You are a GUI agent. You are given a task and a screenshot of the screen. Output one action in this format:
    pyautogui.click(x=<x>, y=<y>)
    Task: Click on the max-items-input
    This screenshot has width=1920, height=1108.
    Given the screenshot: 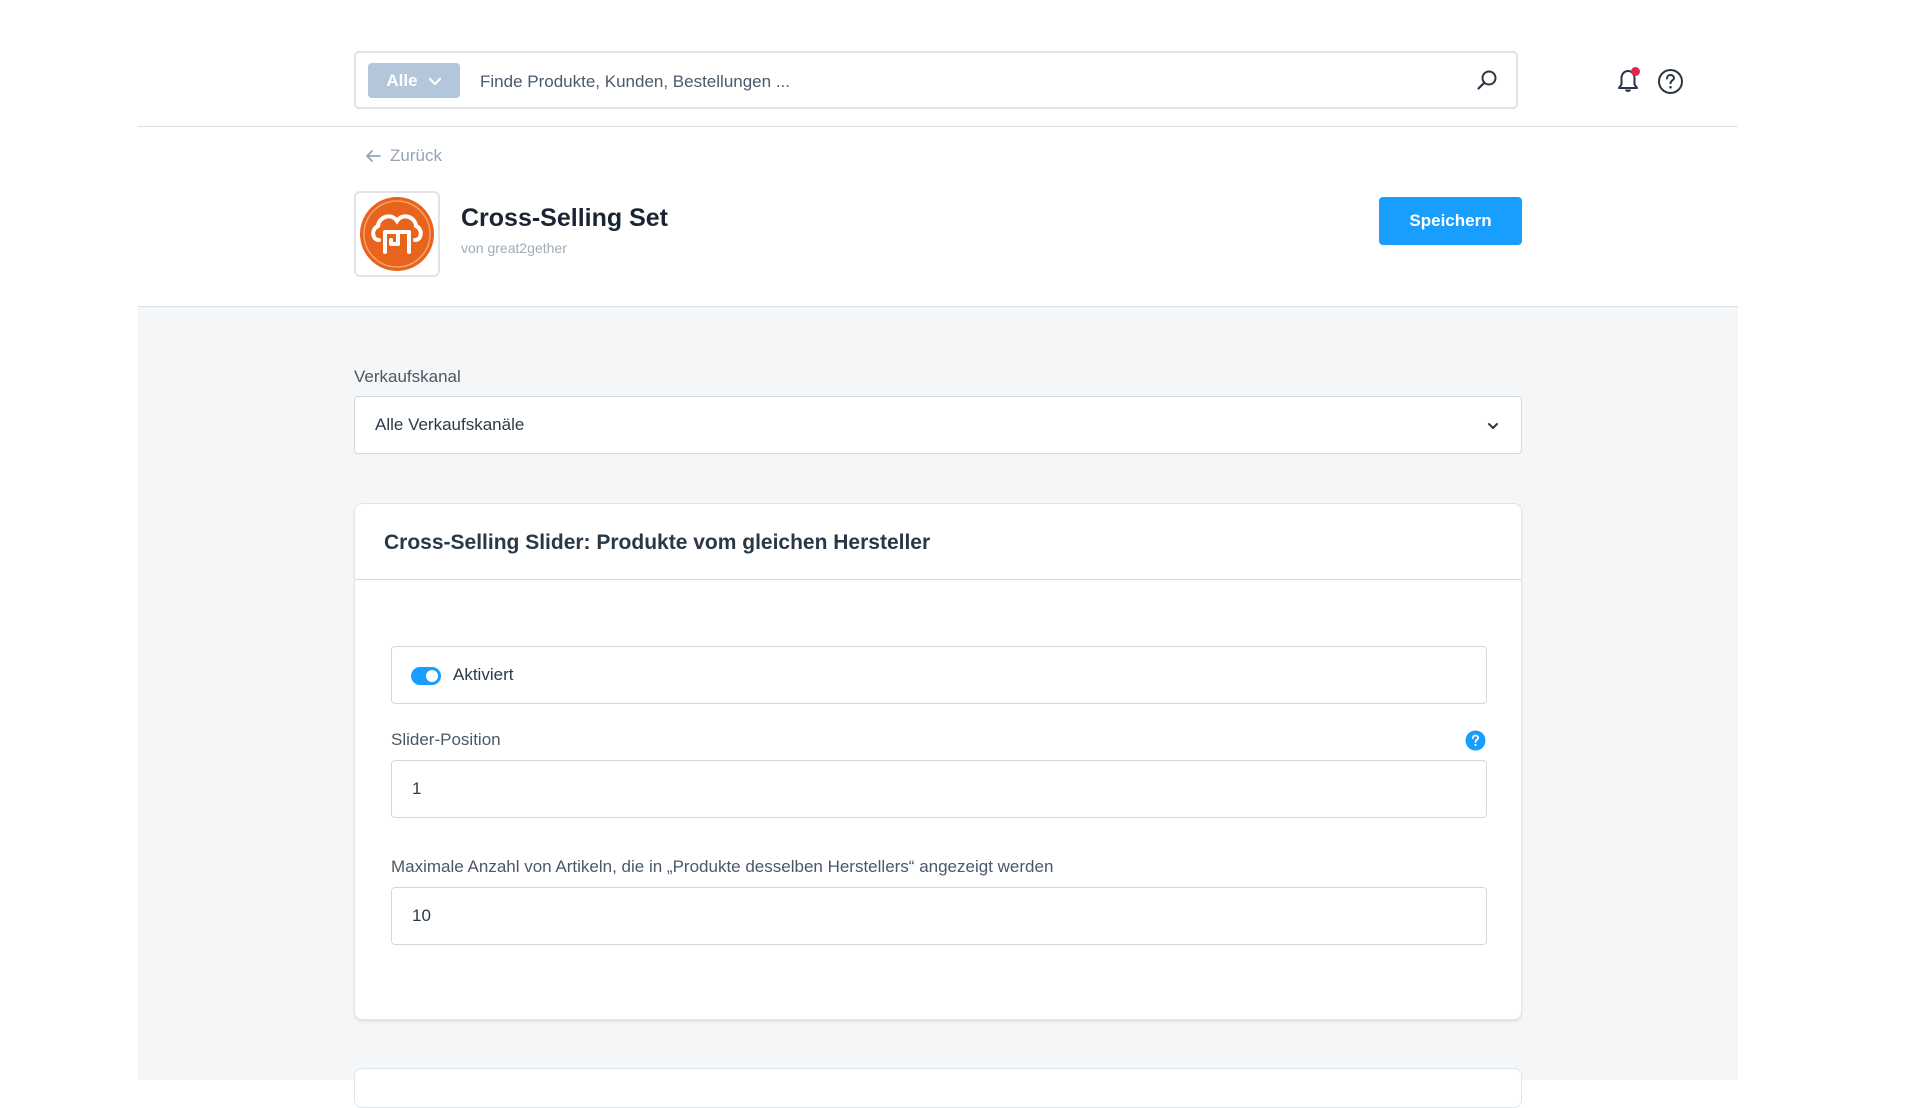 What is the action you would take?
    pyautogui.click(x=939, y=916)
    